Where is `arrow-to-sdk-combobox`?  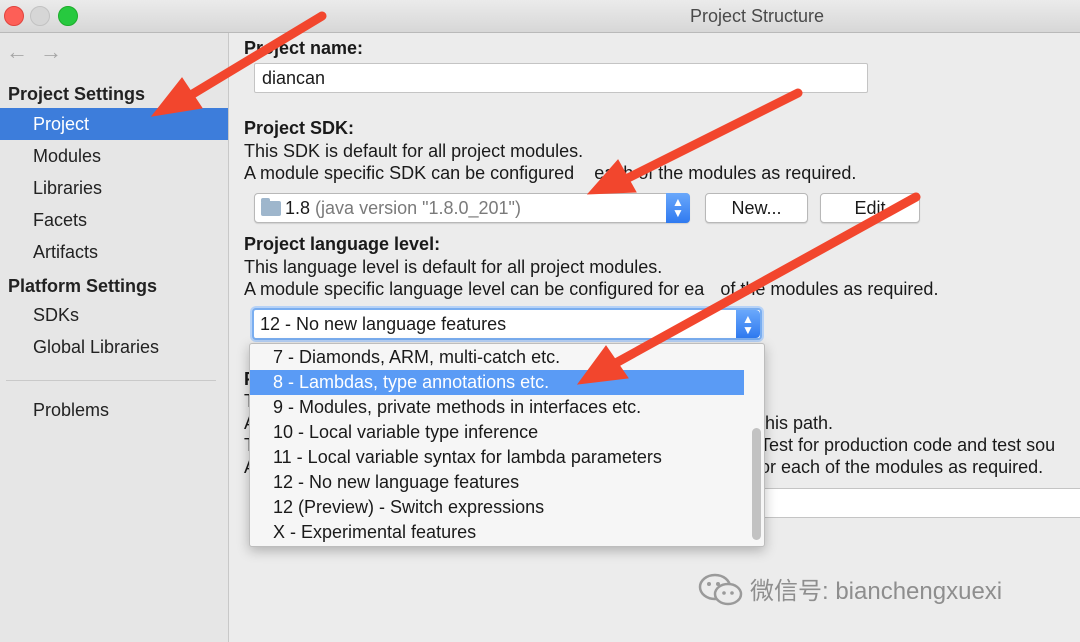
arrow-to-sdk-combobox is located at coordinates (713, 135).